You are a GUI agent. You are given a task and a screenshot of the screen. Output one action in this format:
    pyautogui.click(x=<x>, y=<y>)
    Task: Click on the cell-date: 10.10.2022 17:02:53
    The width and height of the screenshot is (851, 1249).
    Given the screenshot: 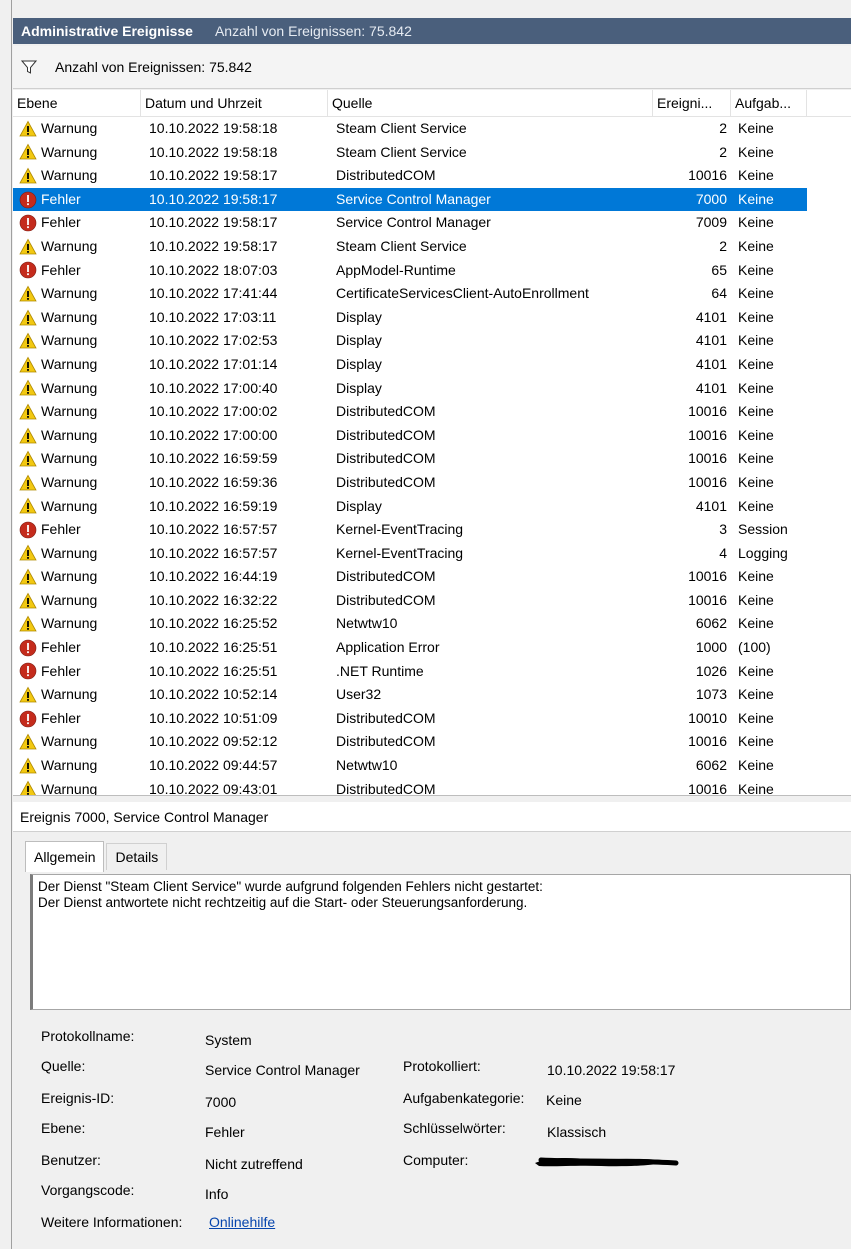 What is the action you would take?
    pyautogui.click(x=213, y=340)
    